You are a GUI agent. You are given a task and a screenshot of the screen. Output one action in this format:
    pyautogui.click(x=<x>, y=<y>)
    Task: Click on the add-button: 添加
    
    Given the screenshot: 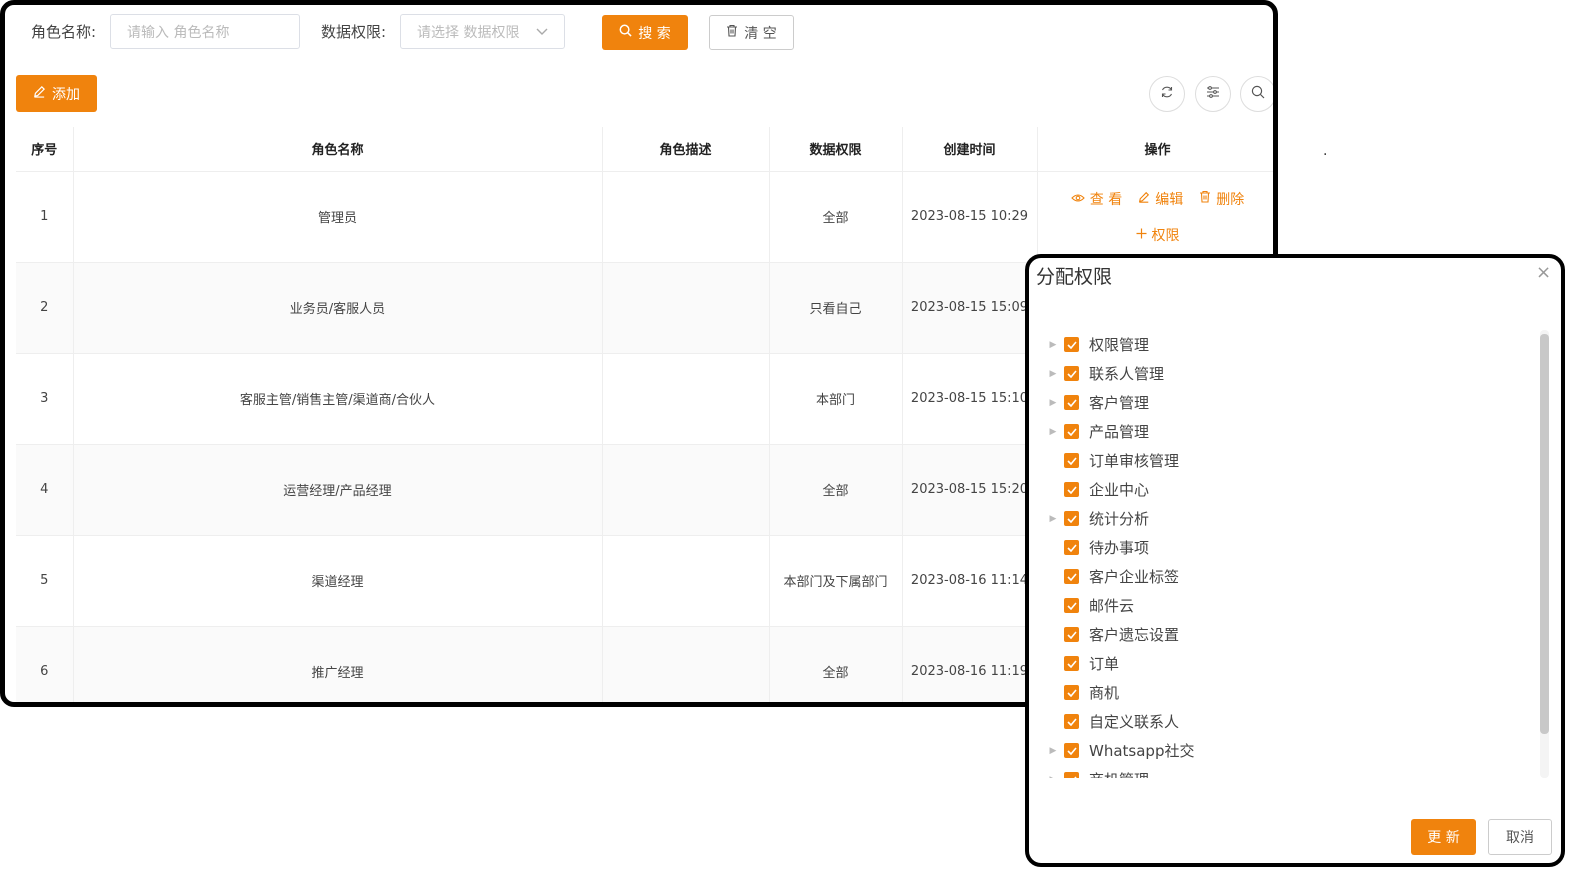 What is the action you would take?
    pyautogui.click(x=56, y=93)
    